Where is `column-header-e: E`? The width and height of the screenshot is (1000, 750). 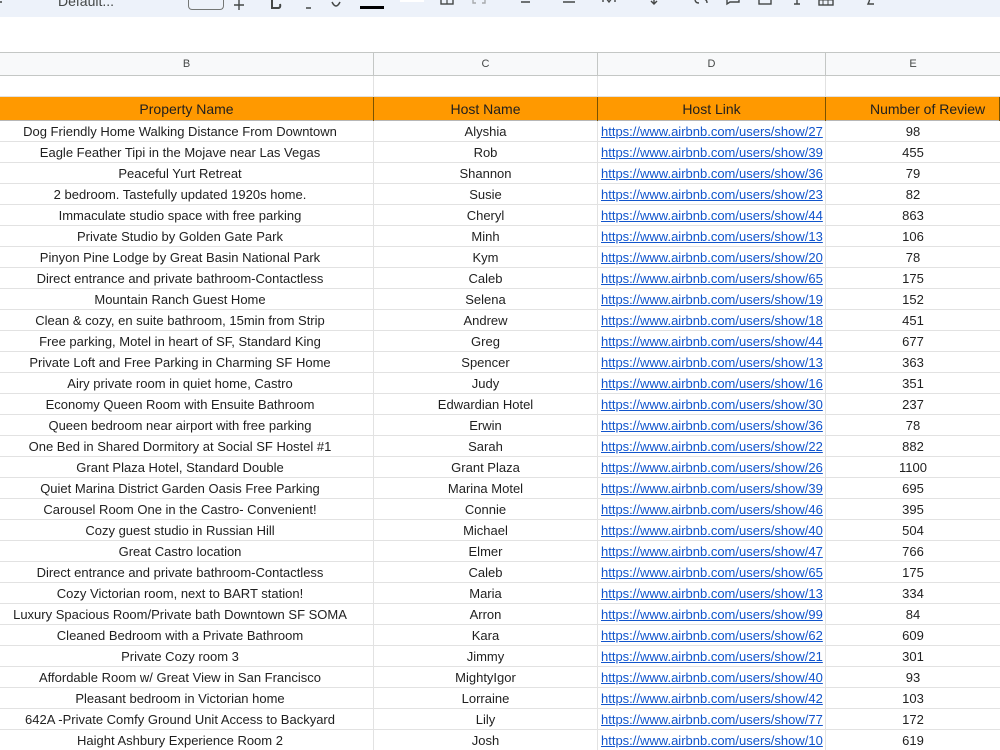 column-header-e: E is located at coordinates (913, 64).